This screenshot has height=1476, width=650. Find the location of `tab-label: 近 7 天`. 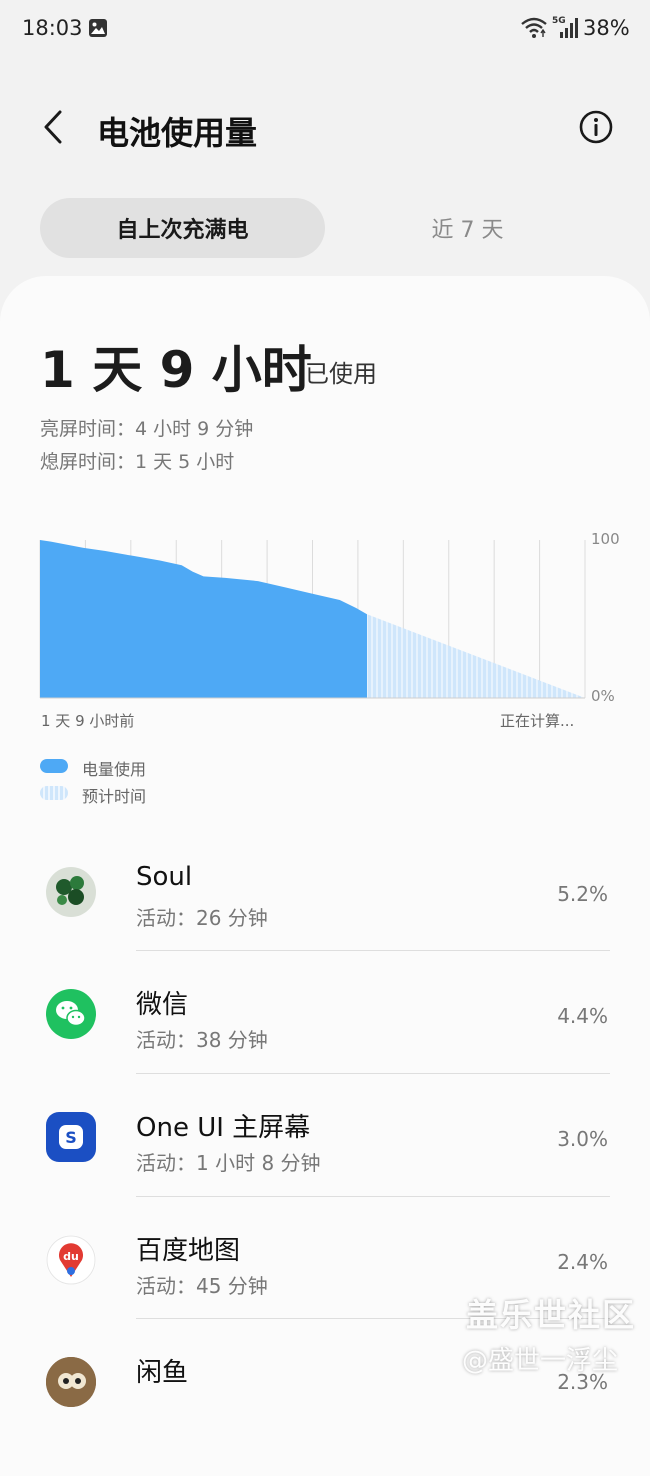

tab-label: 近 7 天 is located at coordinates (467, 230).